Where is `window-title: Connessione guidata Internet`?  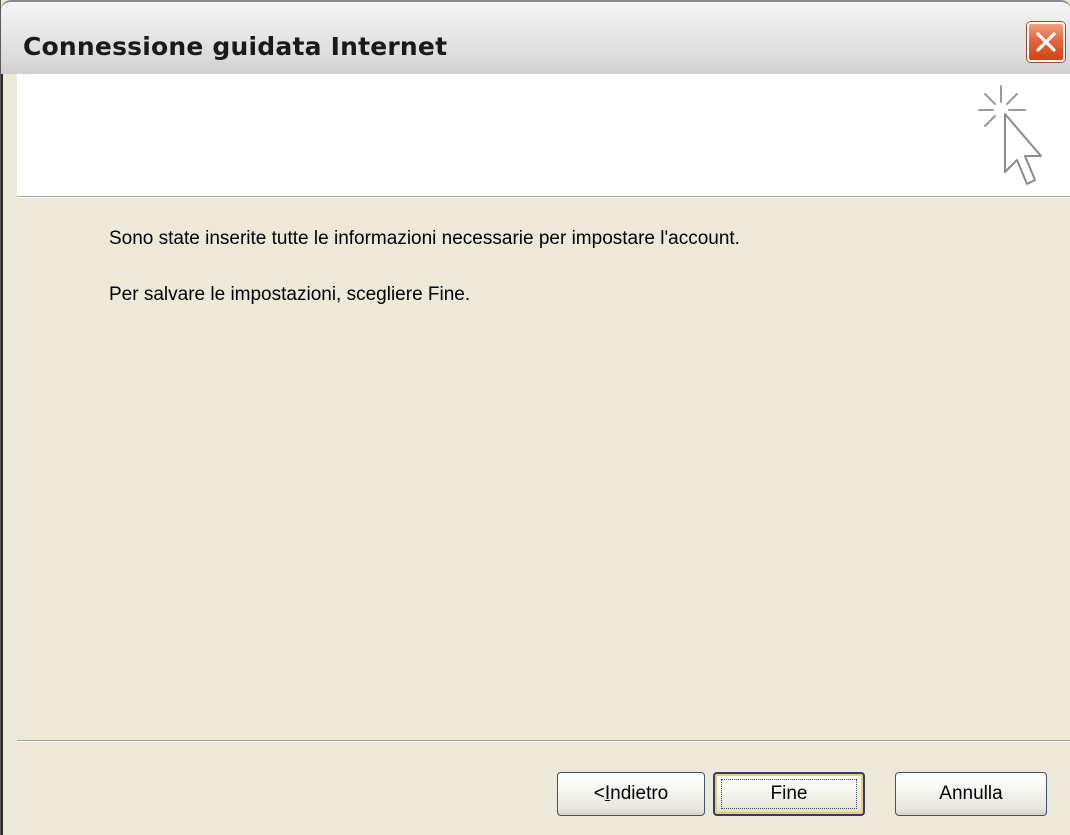 window-title: Connessione guidata Internet is located at coordinates (235, 46).